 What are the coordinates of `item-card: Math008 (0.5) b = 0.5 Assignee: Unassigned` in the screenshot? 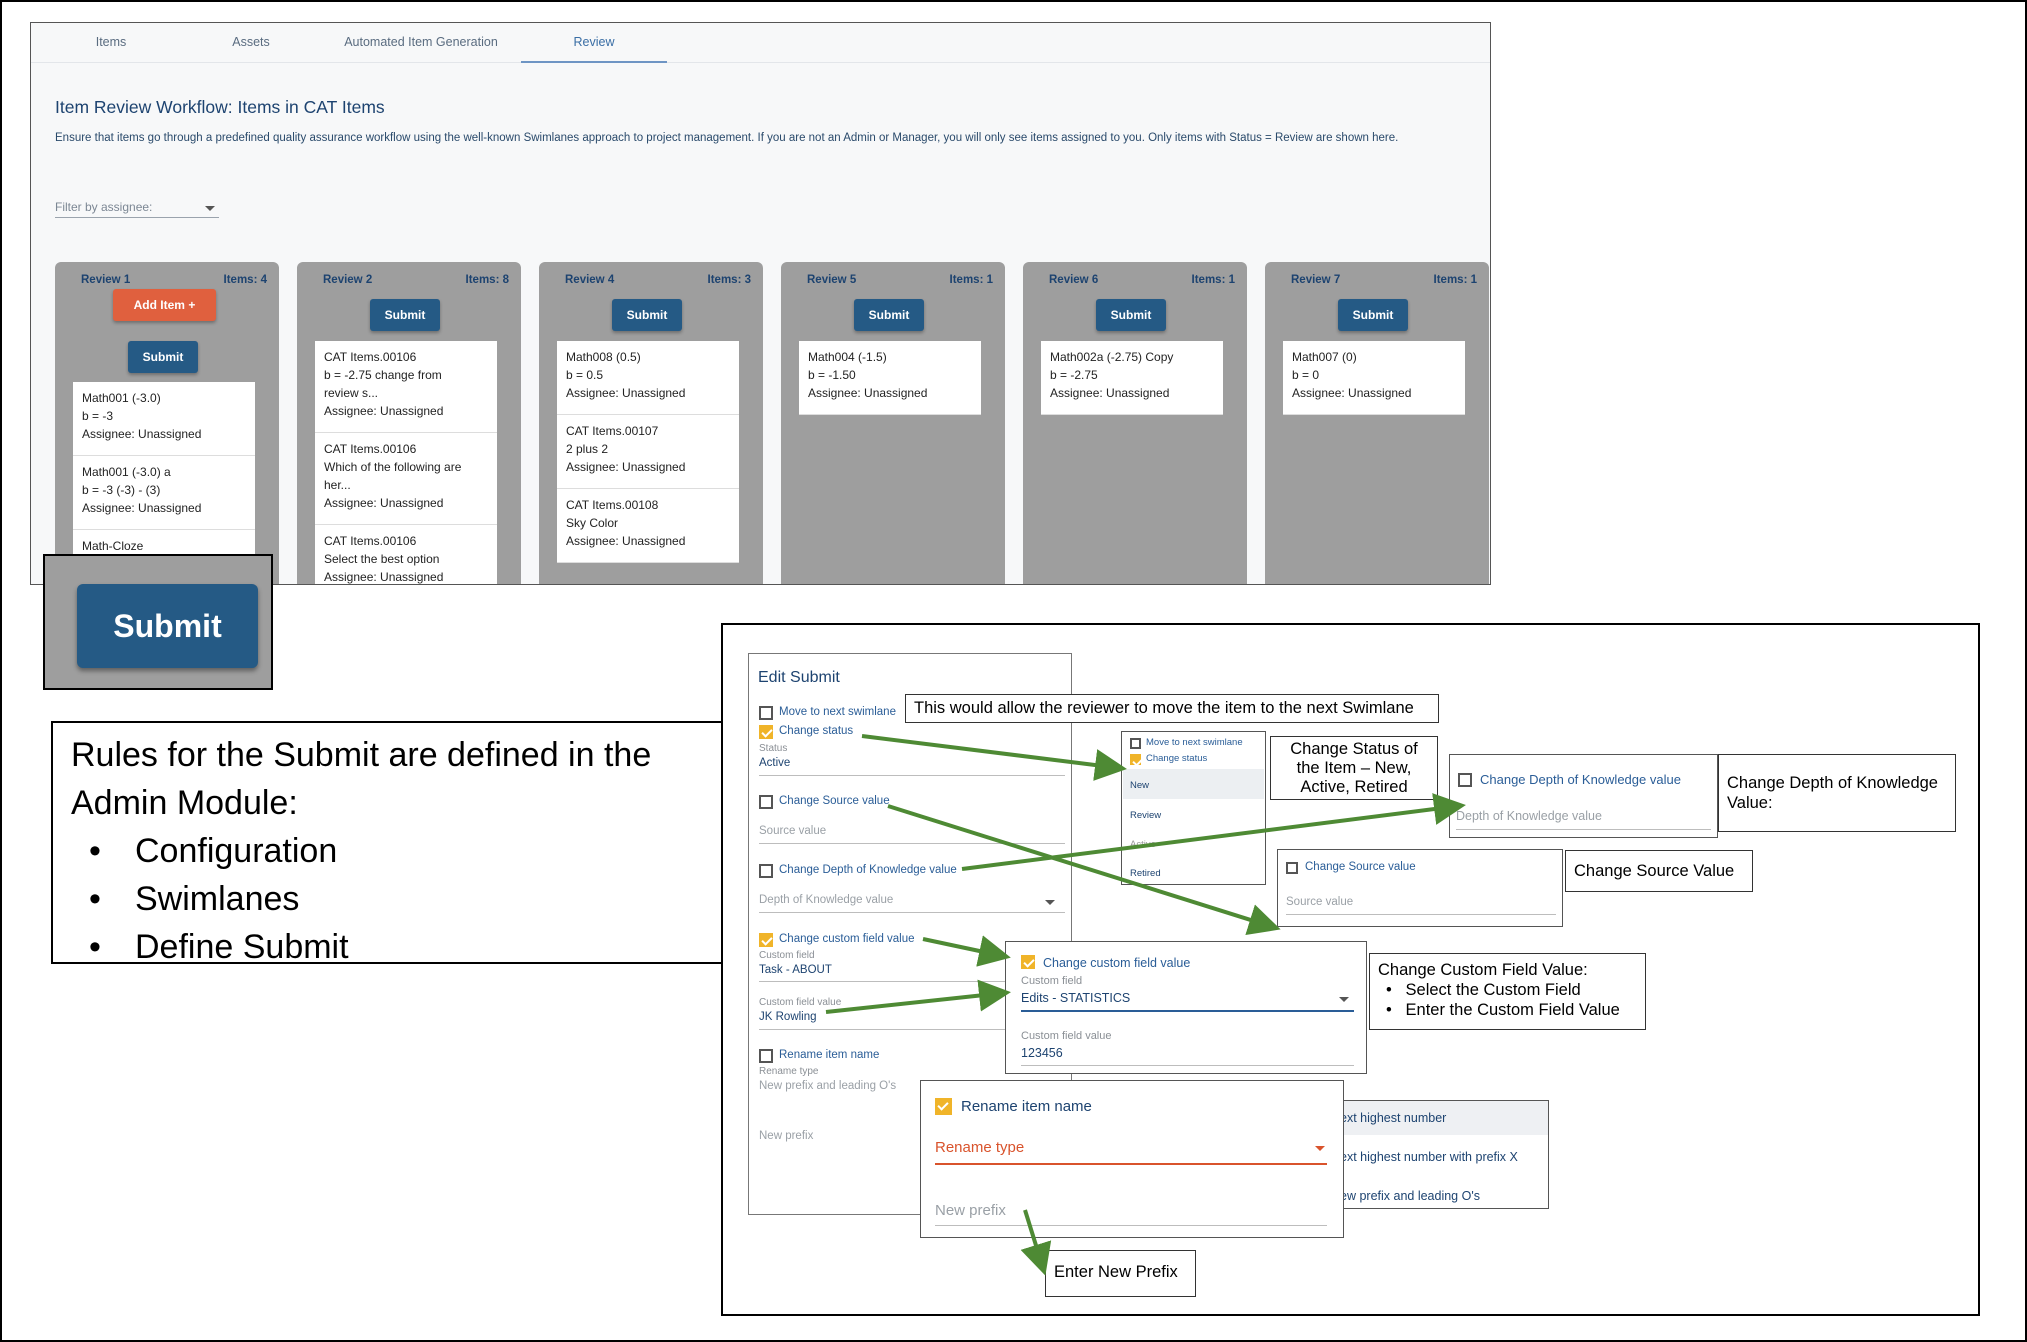 It's located at (648, 378).